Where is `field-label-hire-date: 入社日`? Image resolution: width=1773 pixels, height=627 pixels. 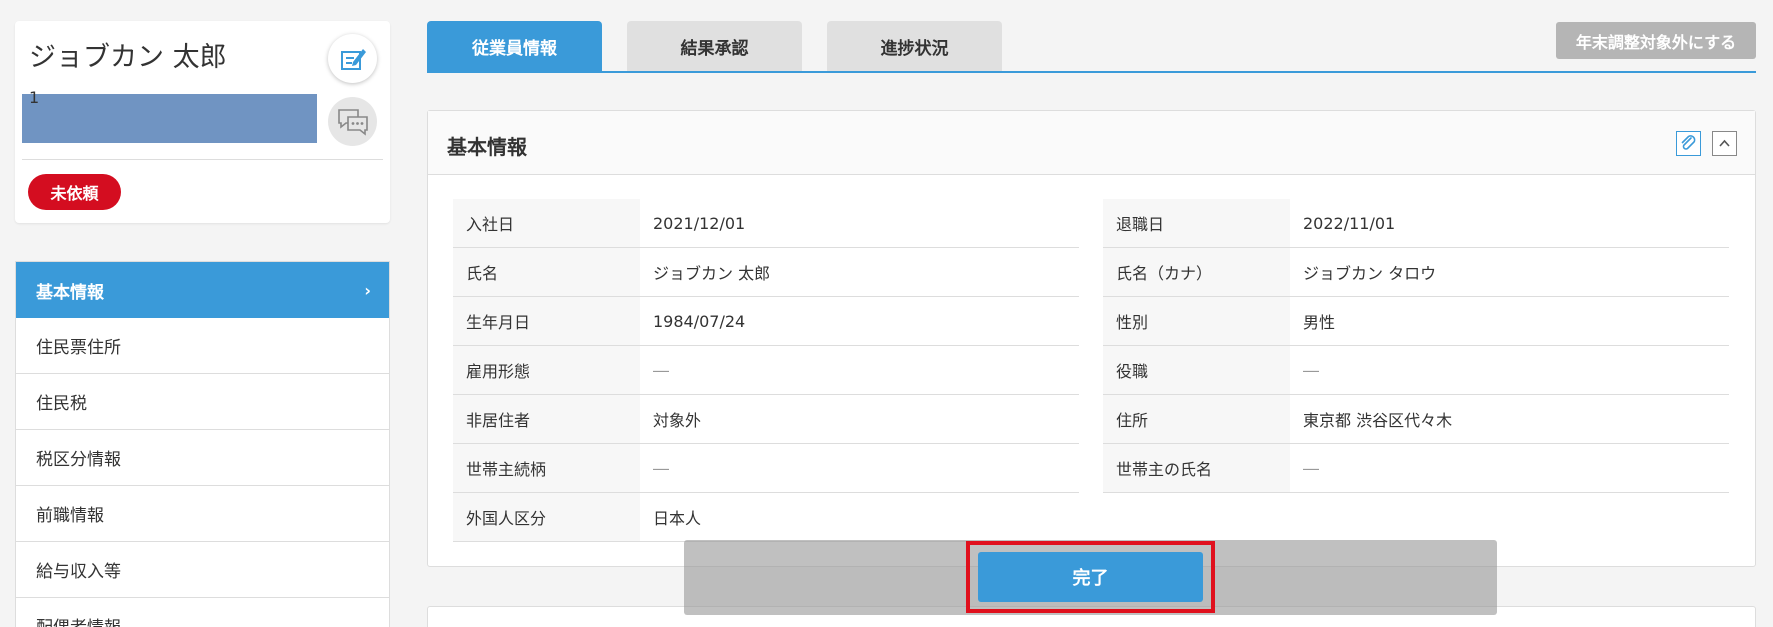
field-label-hire-date: 入社日 is located at coordinates (546, 223).